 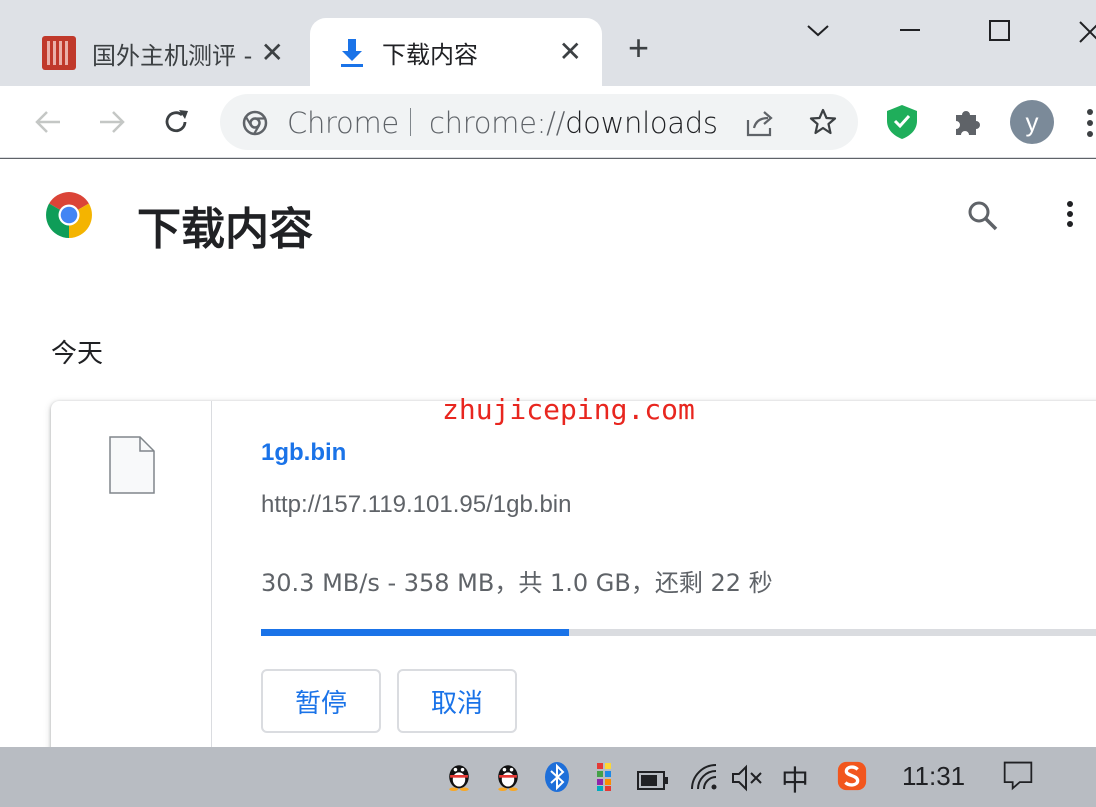 I want to click on file-name-link: 1gb.bin, so click(x=303, y=453).